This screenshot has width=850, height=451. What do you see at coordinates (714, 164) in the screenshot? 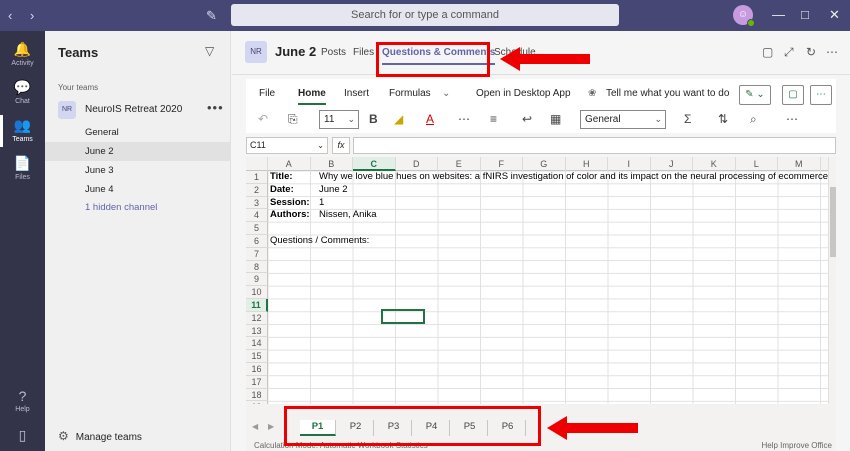
I see `column-header-k: K` at bounding box center [714, 164].